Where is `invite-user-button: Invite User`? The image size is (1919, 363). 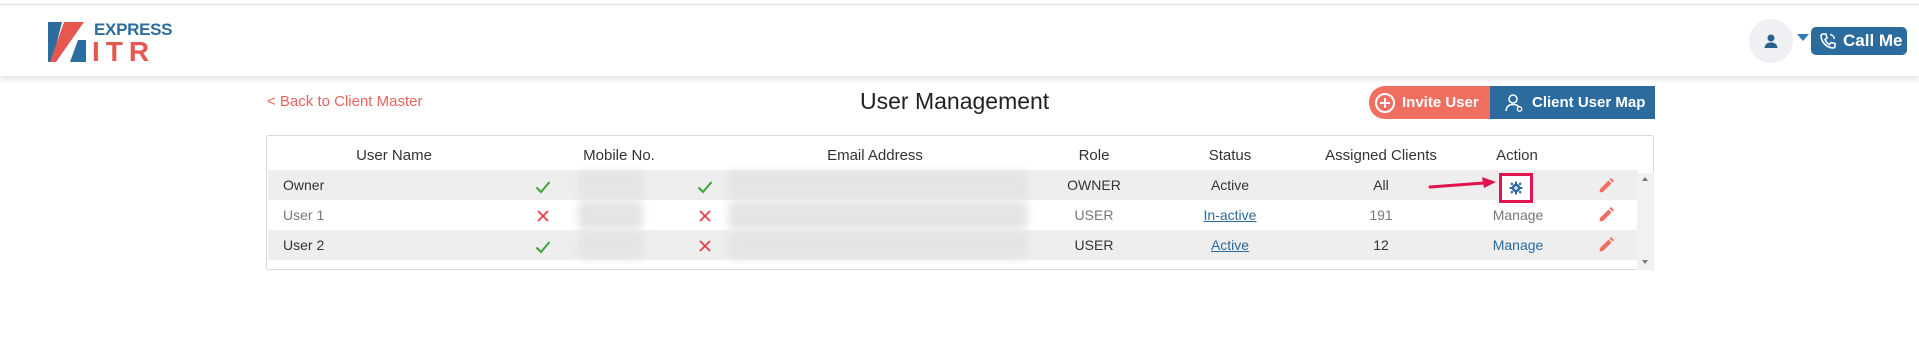 invite-user-button: Invite User is located at coordinates (1429, 102).